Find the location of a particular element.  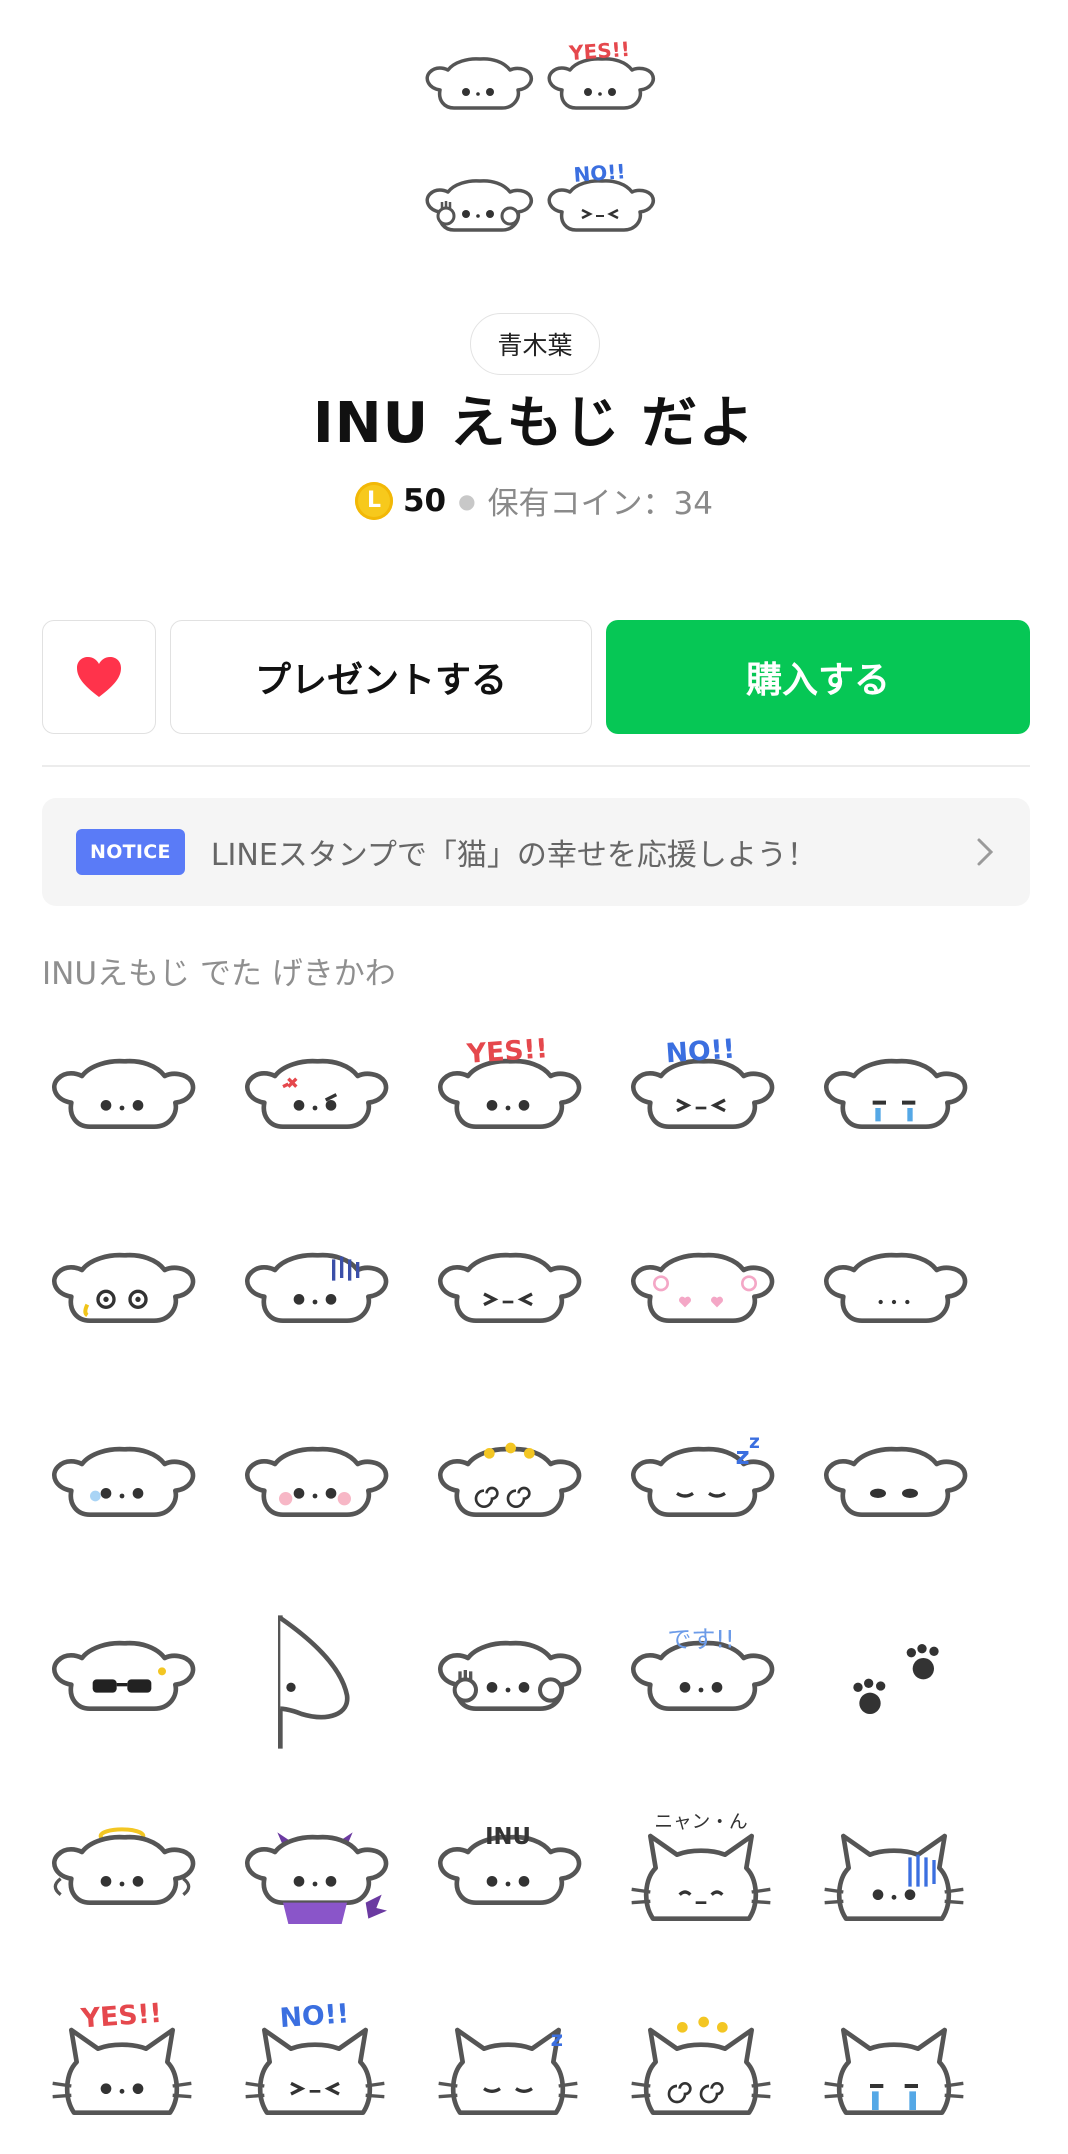

emoji-cell-dog-angry is located at coordinates (315, 1095).